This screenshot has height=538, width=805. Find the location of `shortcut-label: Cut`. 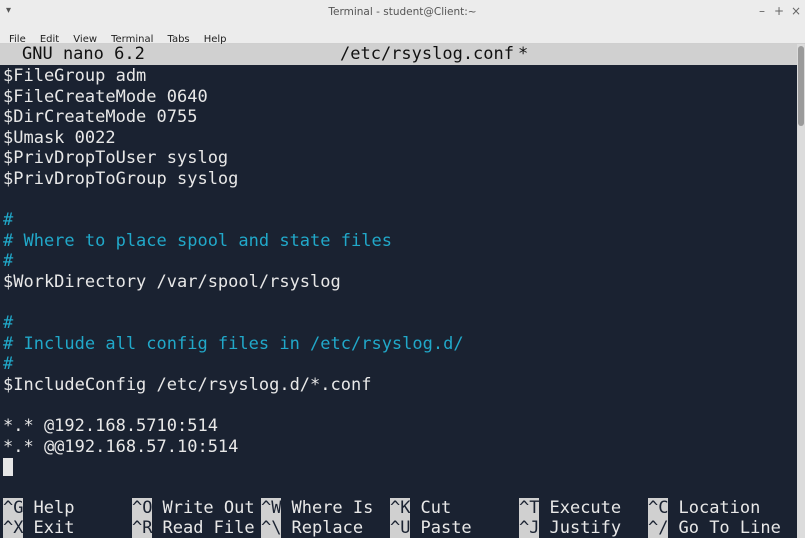

shortcut-label: Cut is located at coordinates (436, 508).